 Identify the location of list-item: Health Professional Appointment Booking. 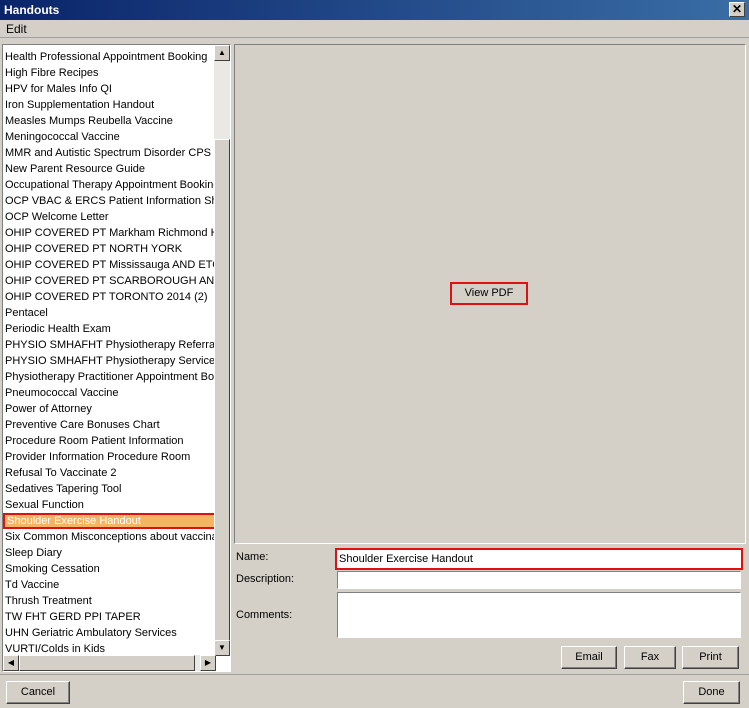
(109, 57).